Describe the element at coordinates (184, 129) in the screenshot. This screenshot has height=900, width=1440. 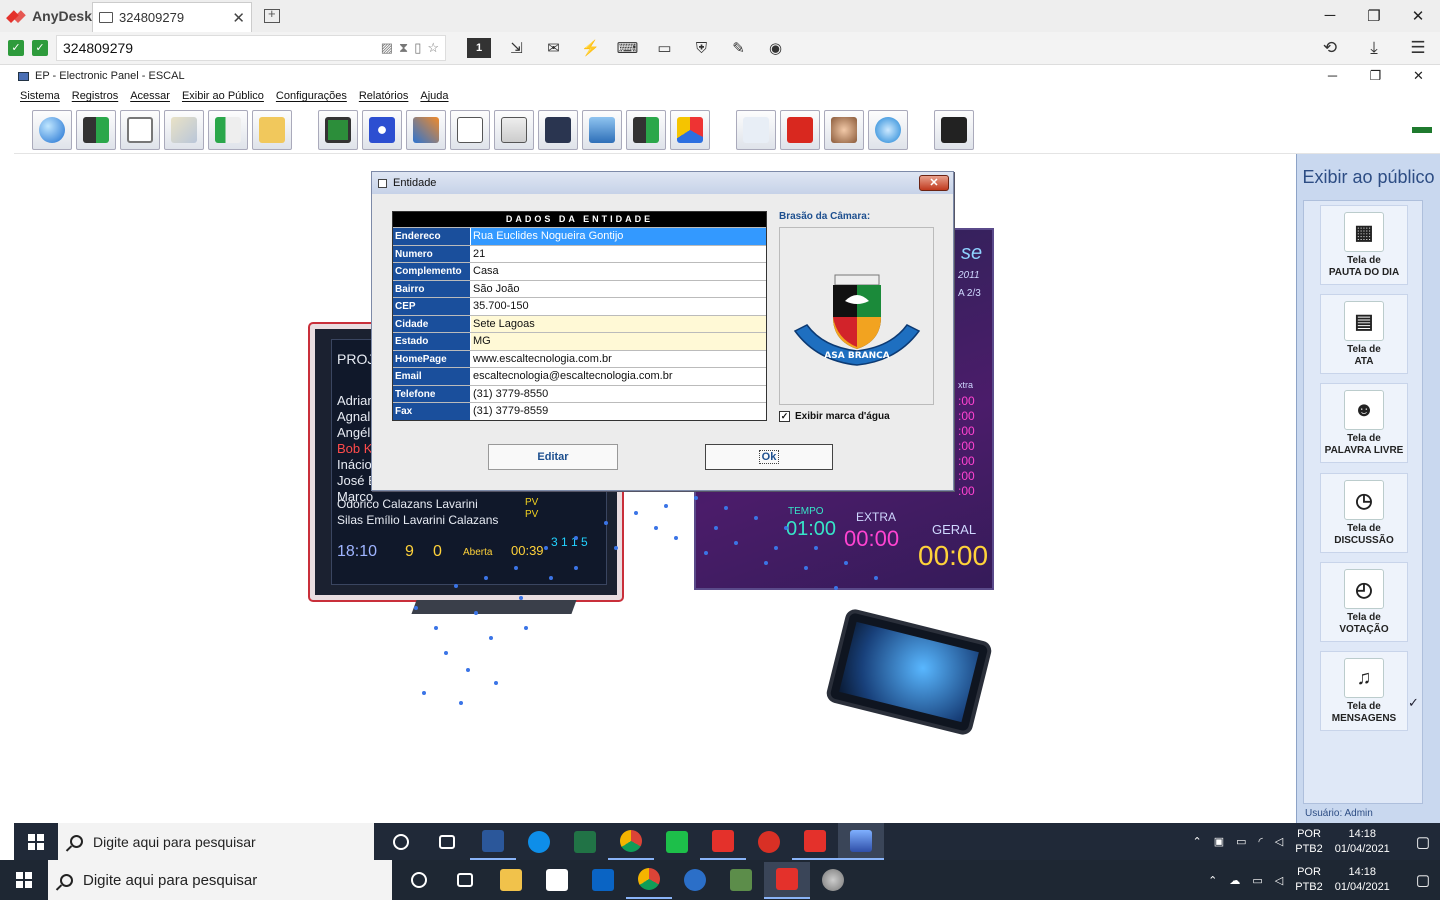
I see `documents-button` at that location.